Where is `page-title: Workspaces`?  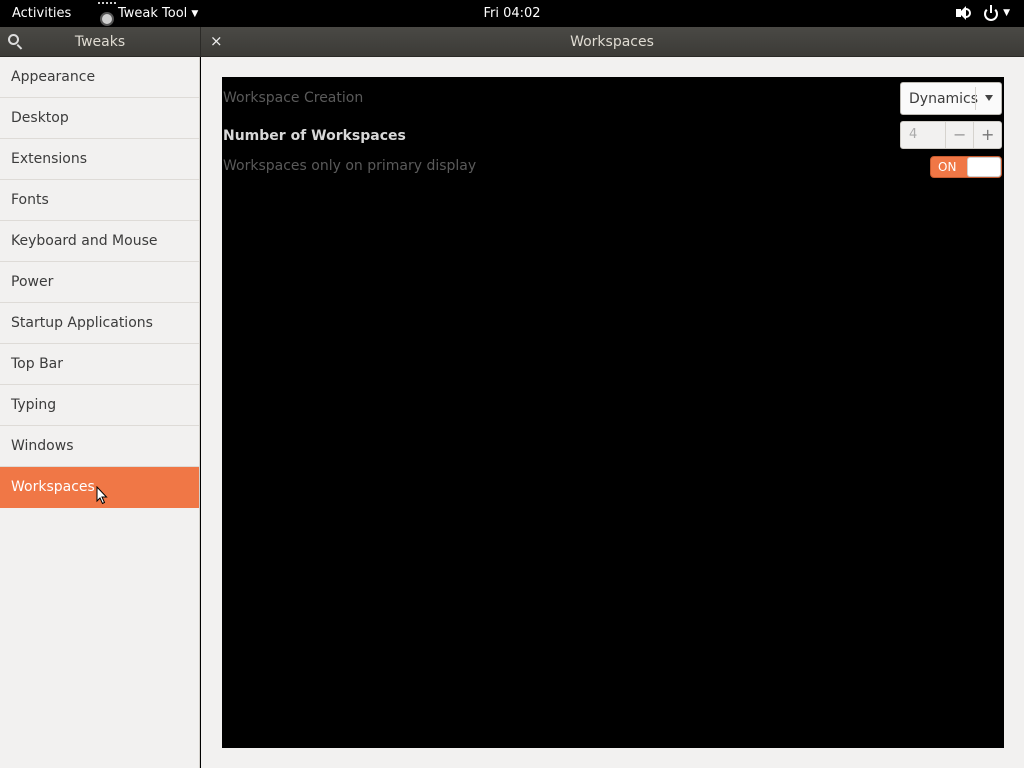 page-title: Workspaces is located at coordinates (612, 42).